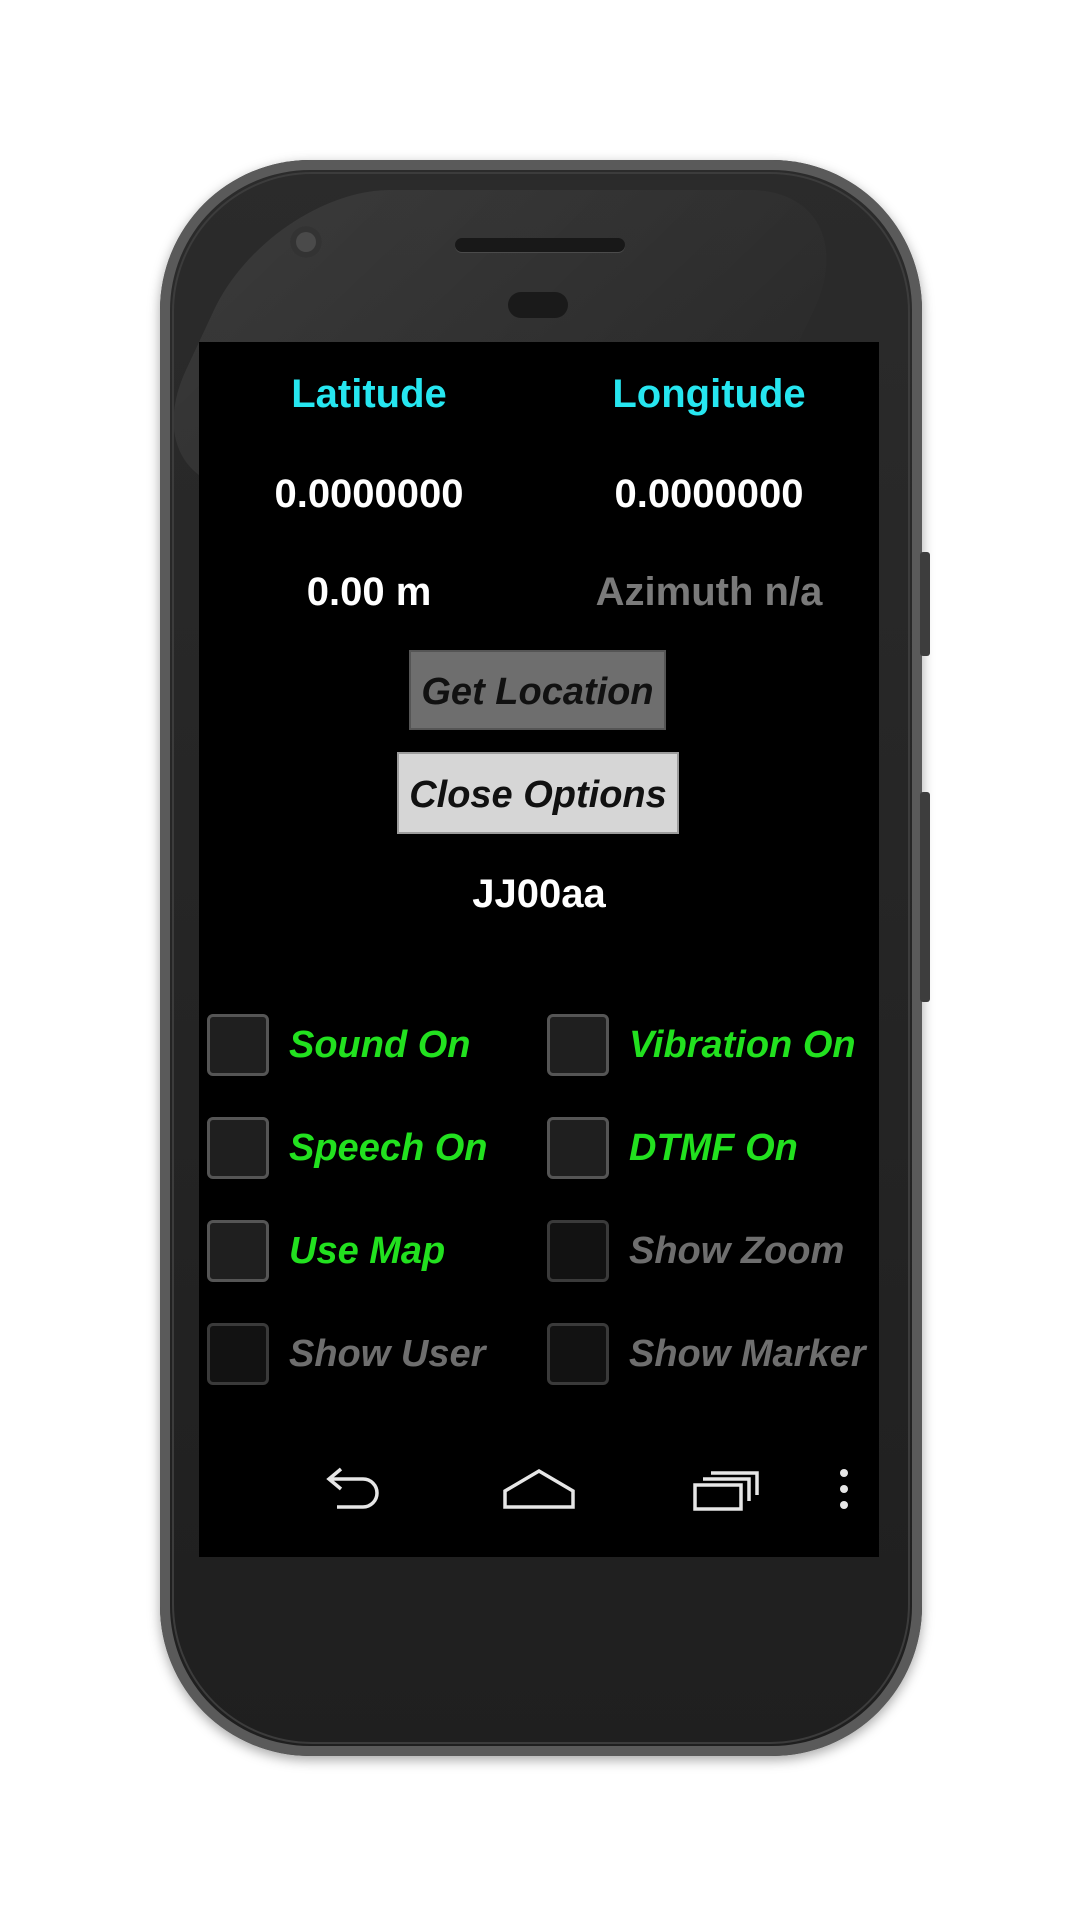 The height and width of the screenshot is (1920, 1080). What do you see at coordinates (725, 1490) in the screenshot?
I see `recents-icon` at bounding box center [725, 1490].